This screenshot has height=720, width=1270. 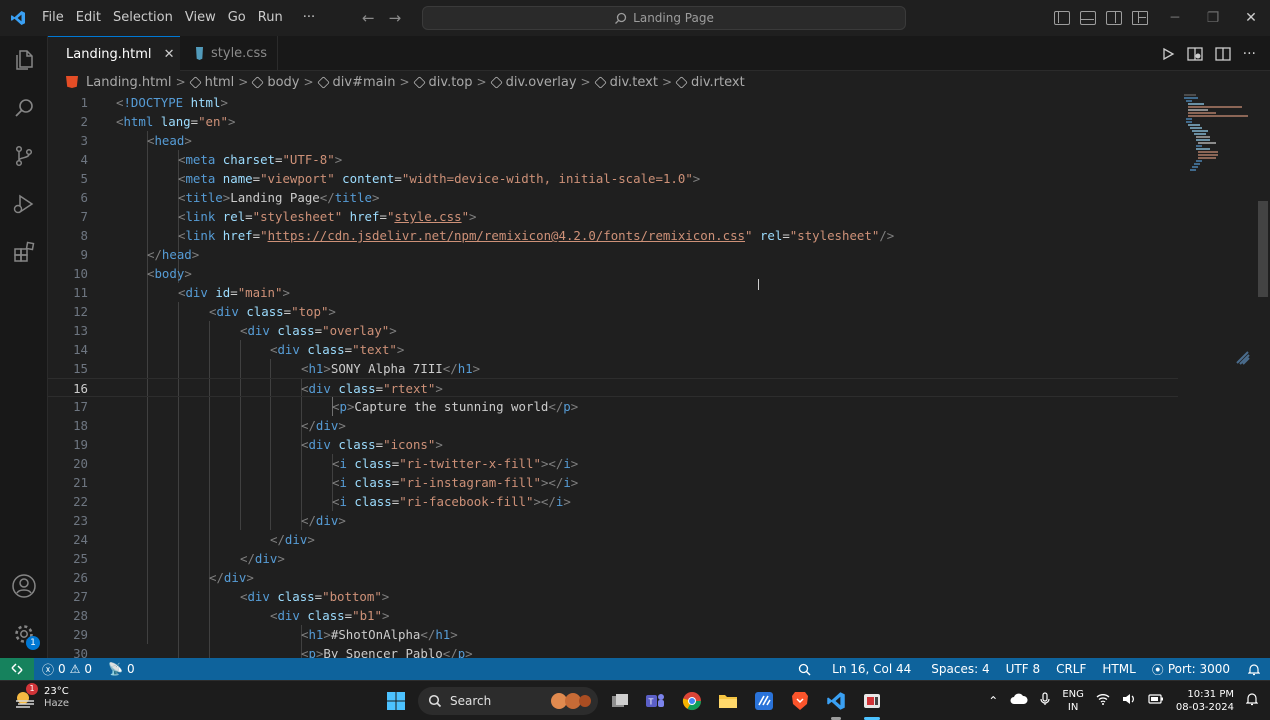 I want to click on minimap, so click(x=1217, y=133).